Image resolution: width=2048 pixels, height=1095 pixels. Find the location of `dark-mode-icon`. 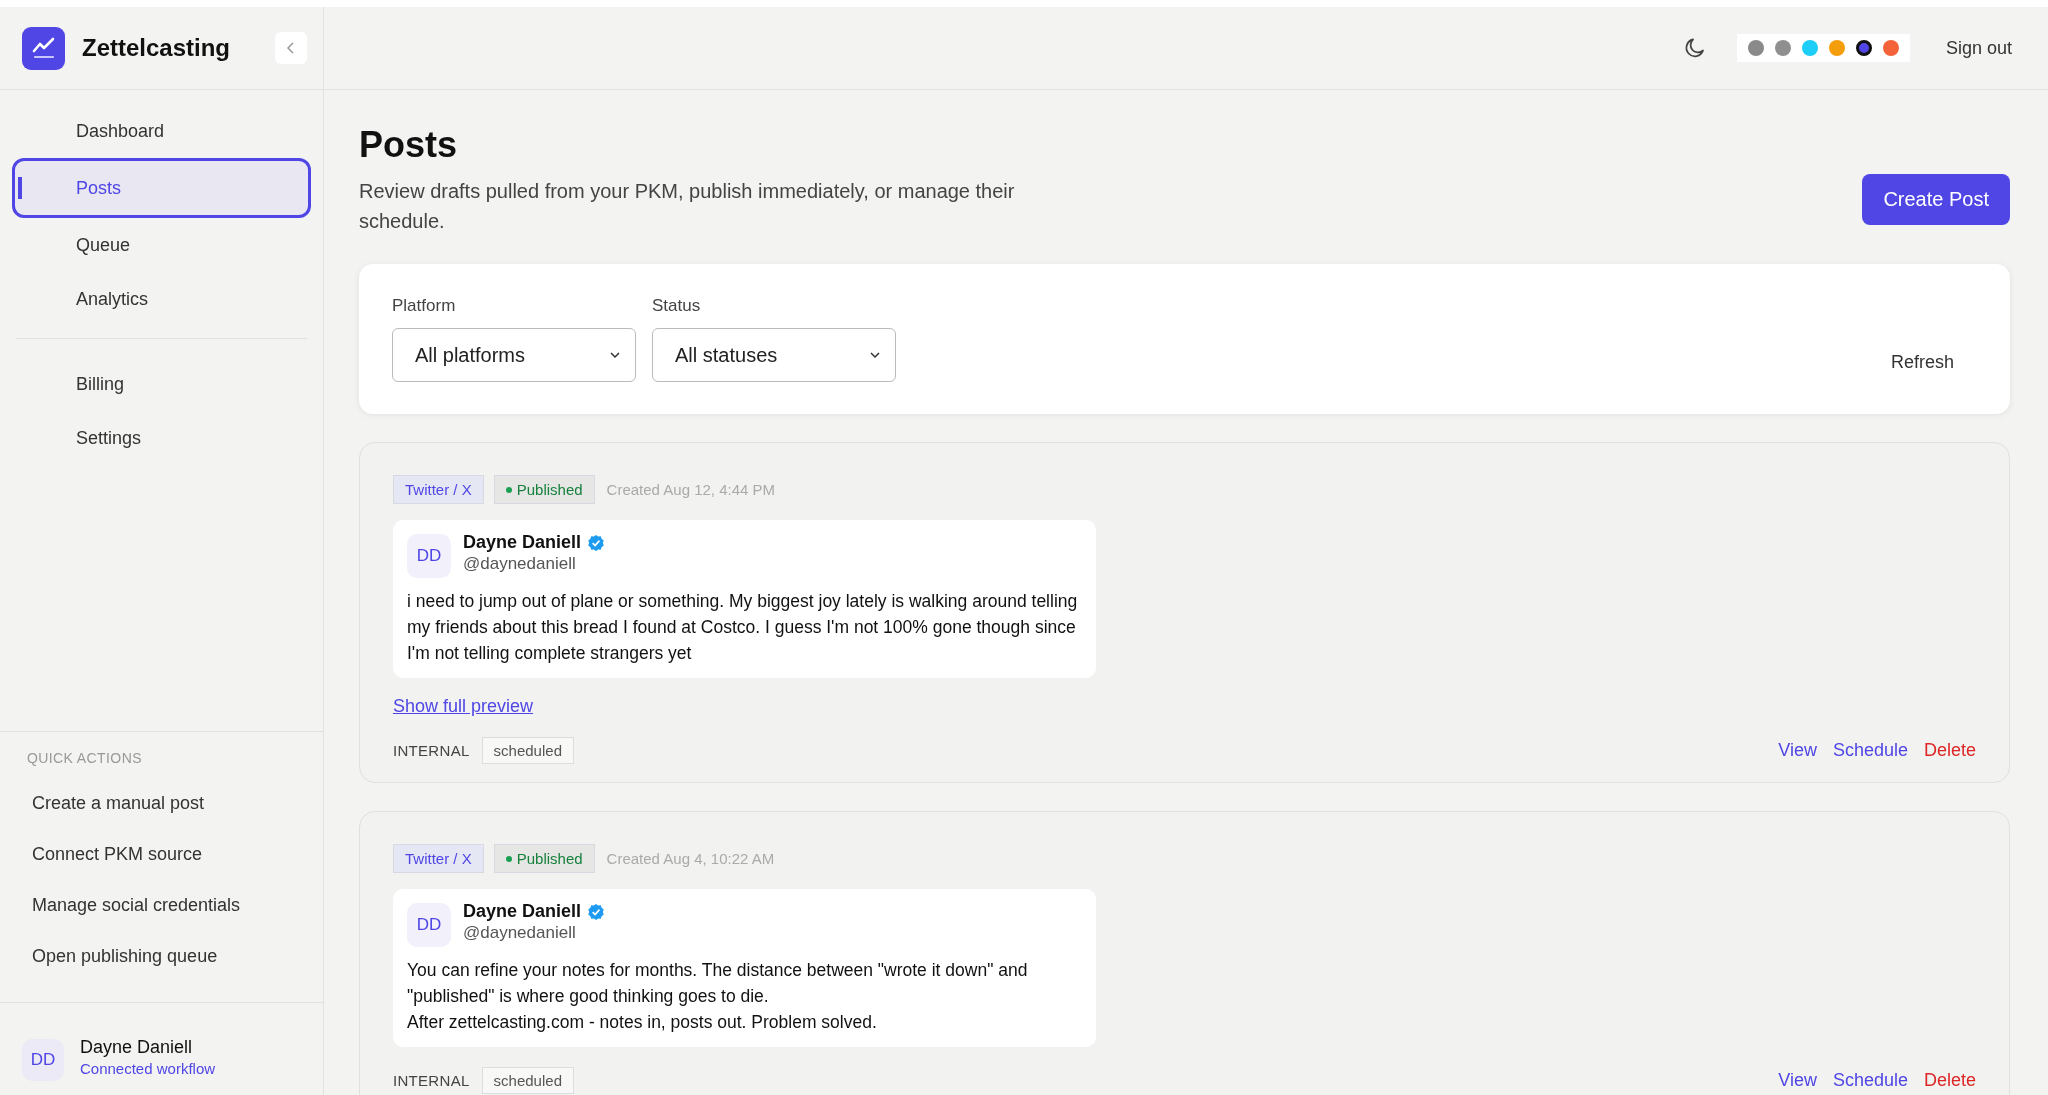

dark-mode-icon is located at coordinates (1694, 48).